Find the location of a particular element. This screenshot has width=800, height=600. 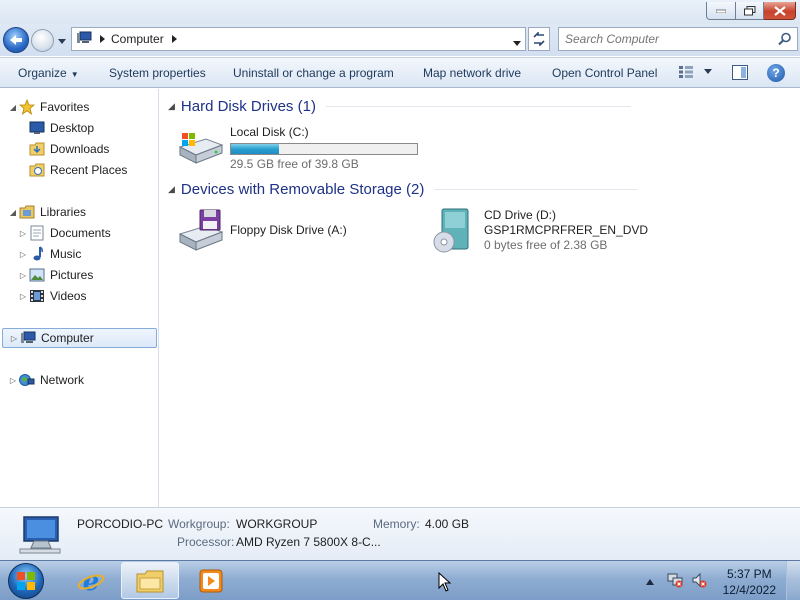

drive-free-space: 0 bytes free of 2.38 GB is located at coordinates (546, 245).